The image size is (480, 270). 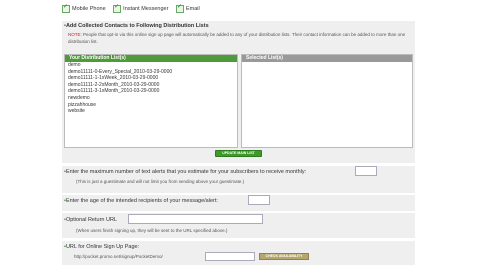 What do you see at coordinates (195, 219) in the screenshot?
I see `return-url-input` at bounding box center [195, 219].